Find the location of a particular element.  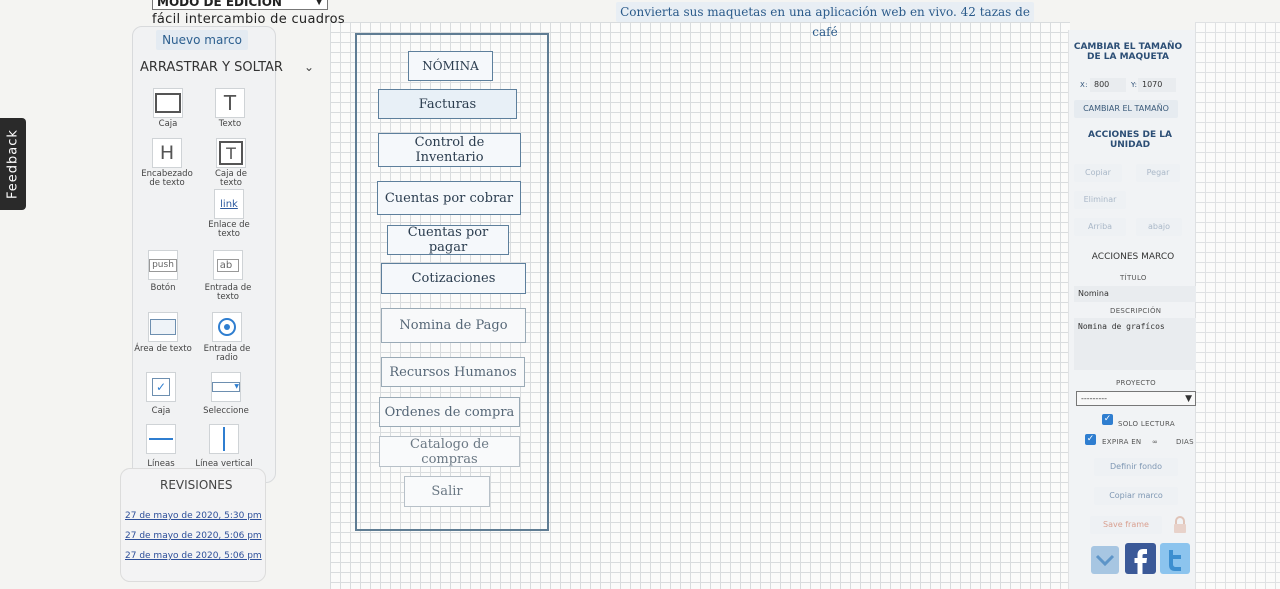

vertical-line-icon is located at coordinates (224, 439).